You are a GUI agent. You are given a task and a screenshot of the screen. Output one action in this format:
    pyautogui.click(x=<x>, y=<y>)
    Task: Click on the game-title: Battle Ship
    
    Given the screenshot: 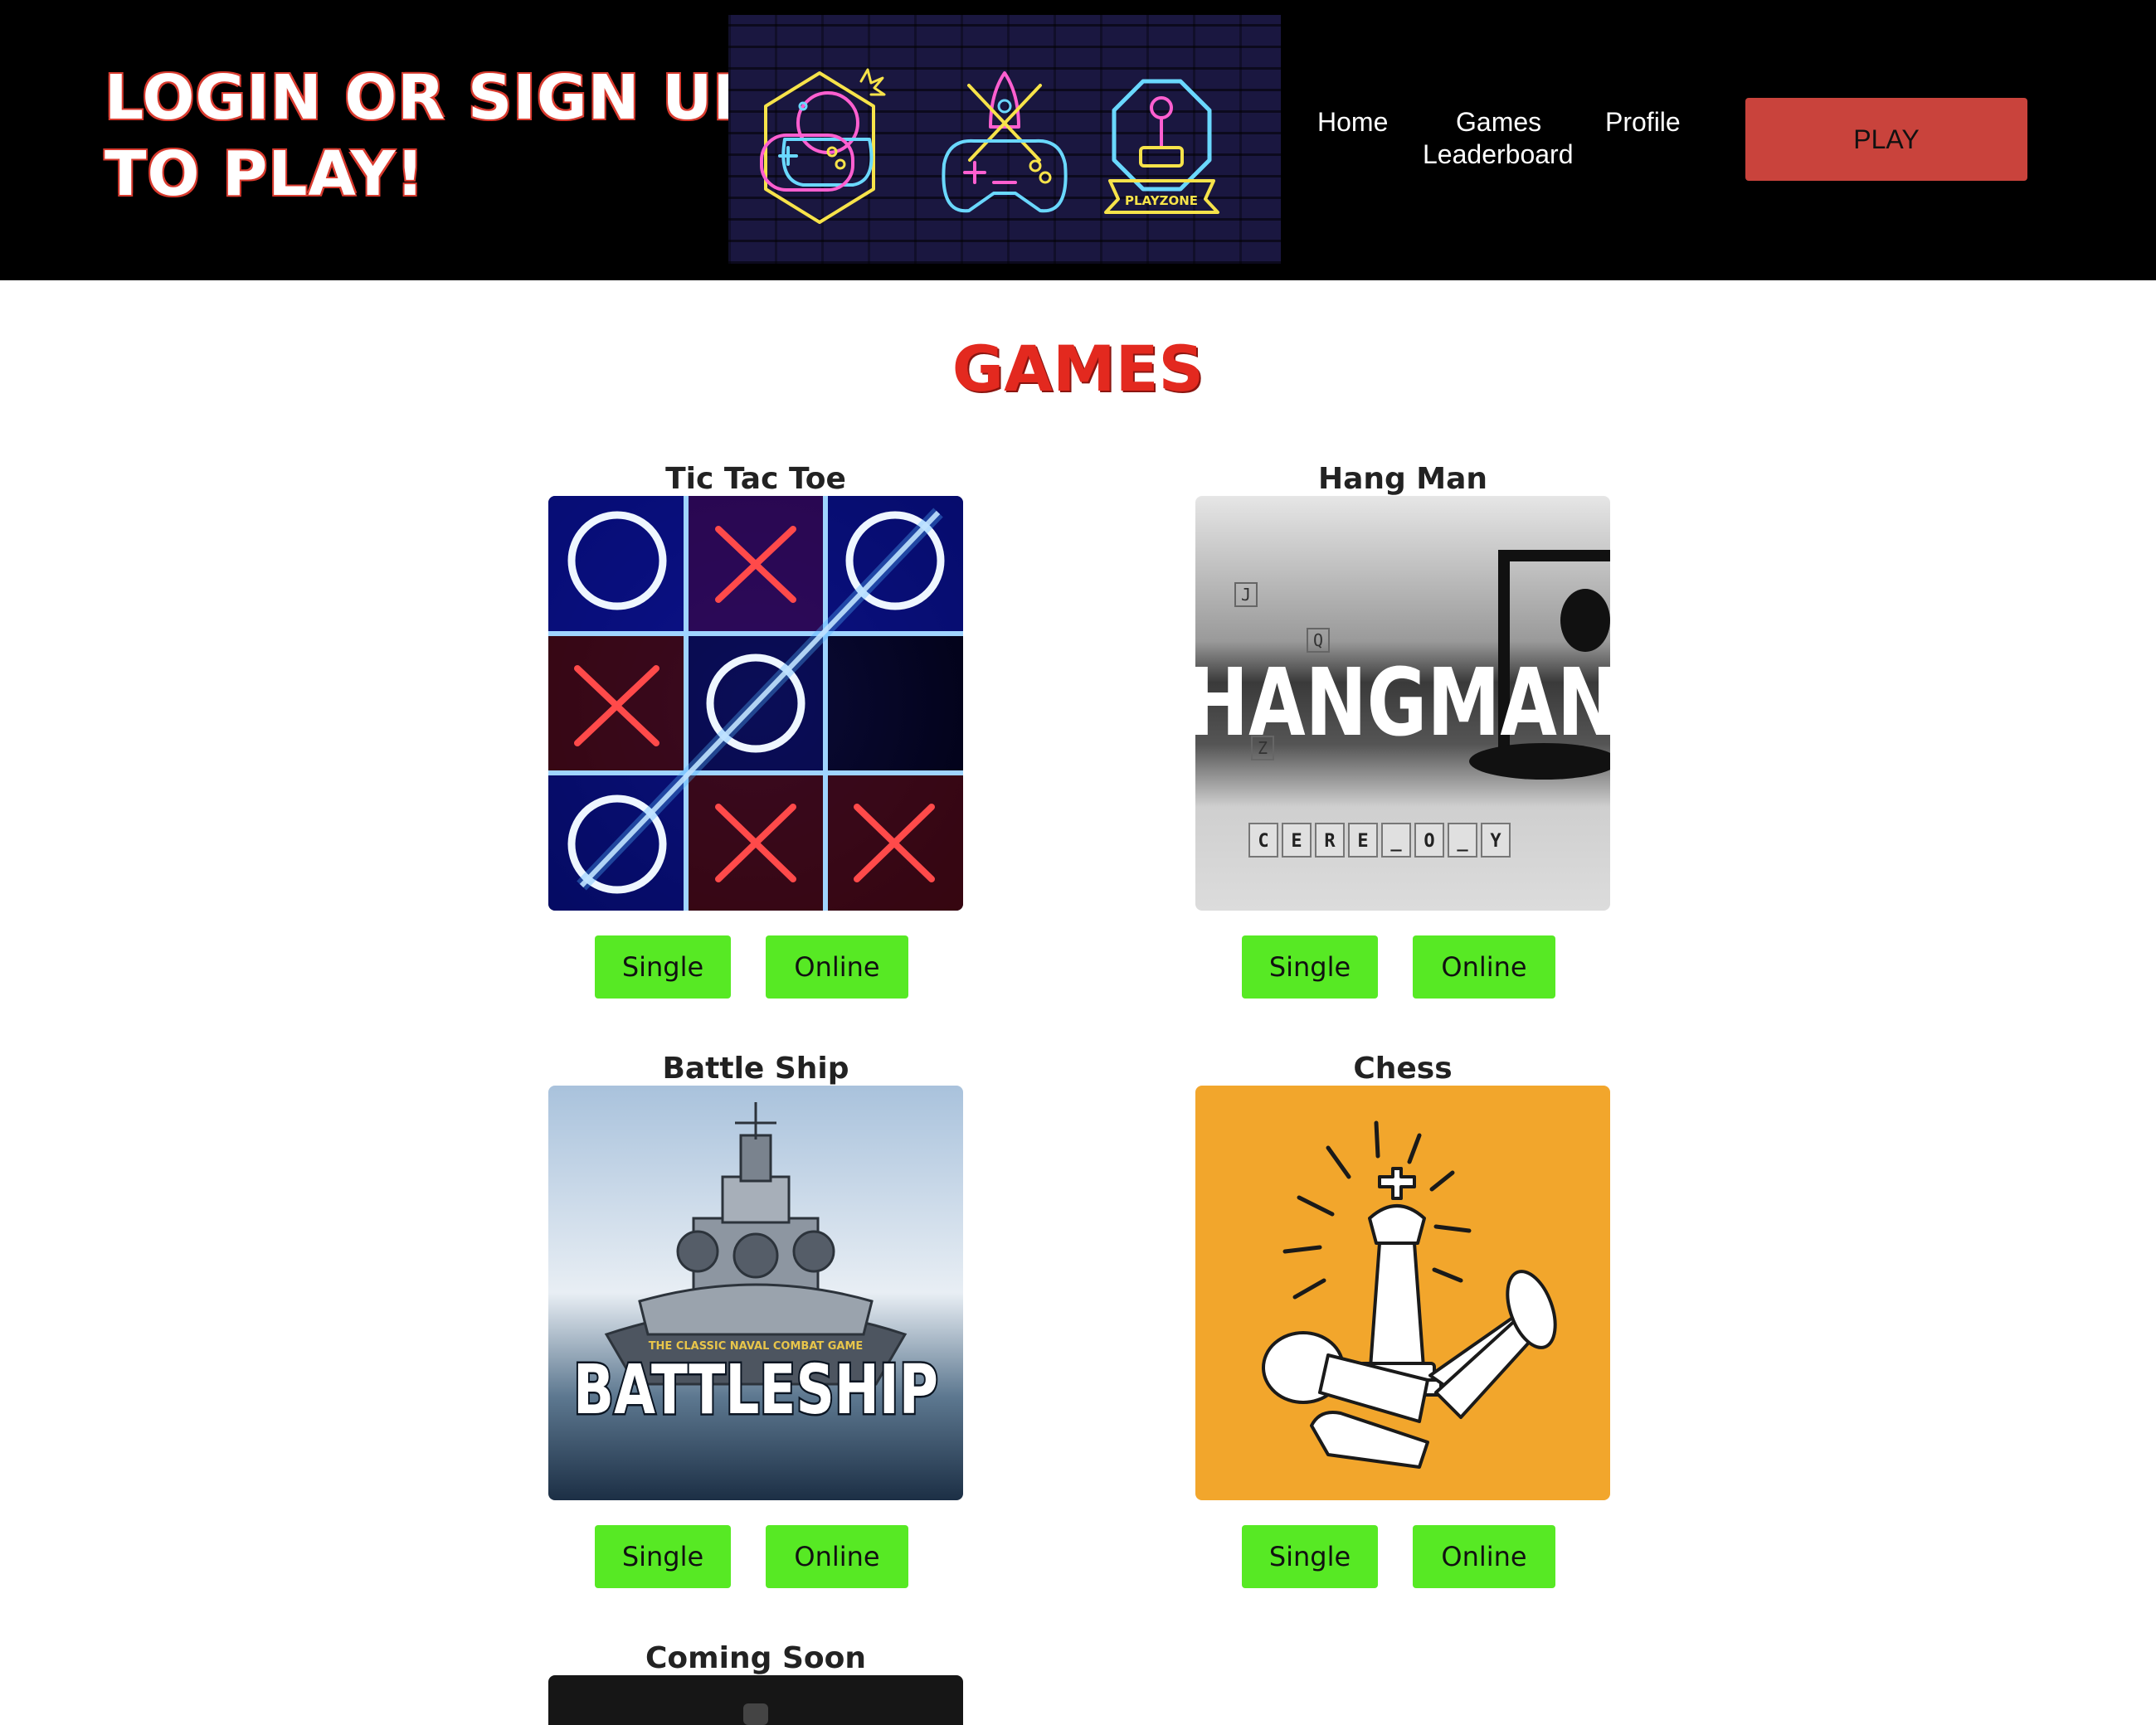 What is the action you would take?
    pyautogui.click(x=755, y=1069)
    